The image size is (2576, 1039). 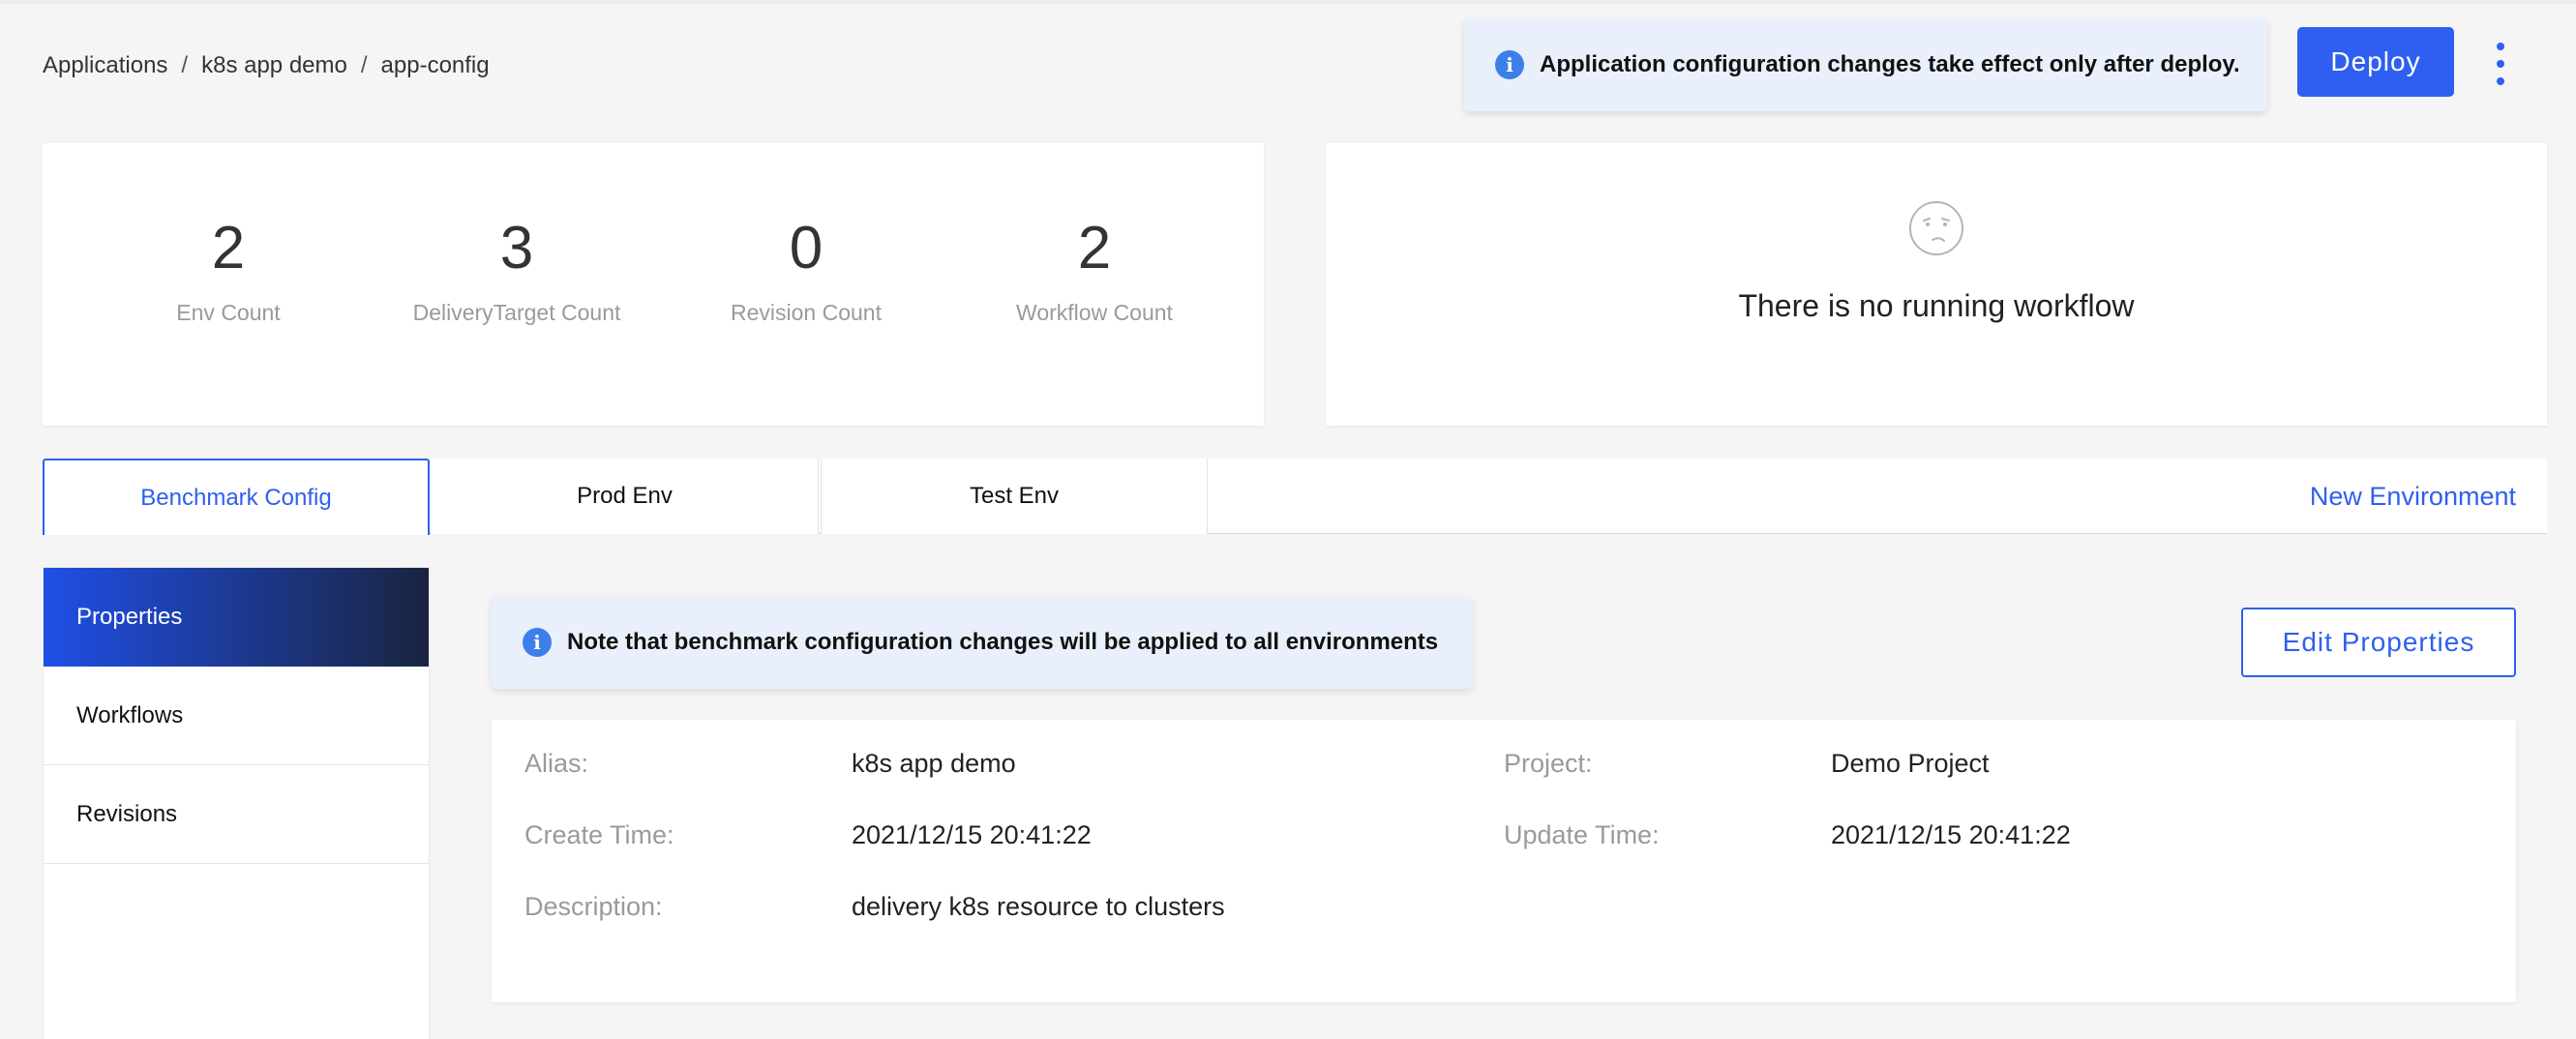 I want to click on config-side-menu: Properties Workflows Revisions, so click(x=236, y=803).